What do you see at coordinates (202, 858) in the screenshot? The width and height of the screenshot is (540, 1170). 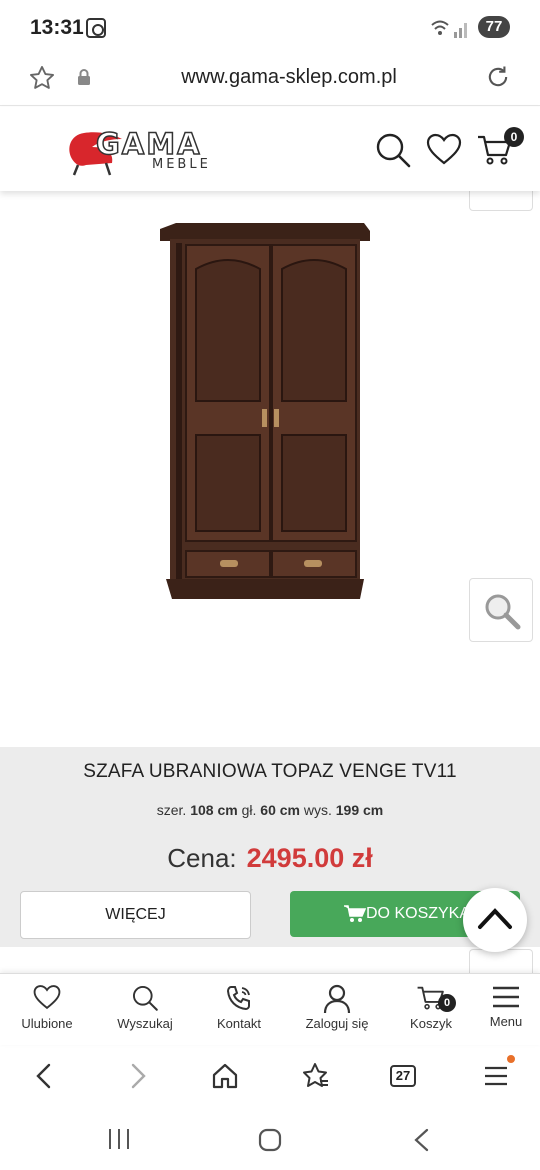 I see `price-label: Cena:` at bounding box center [202, 858].